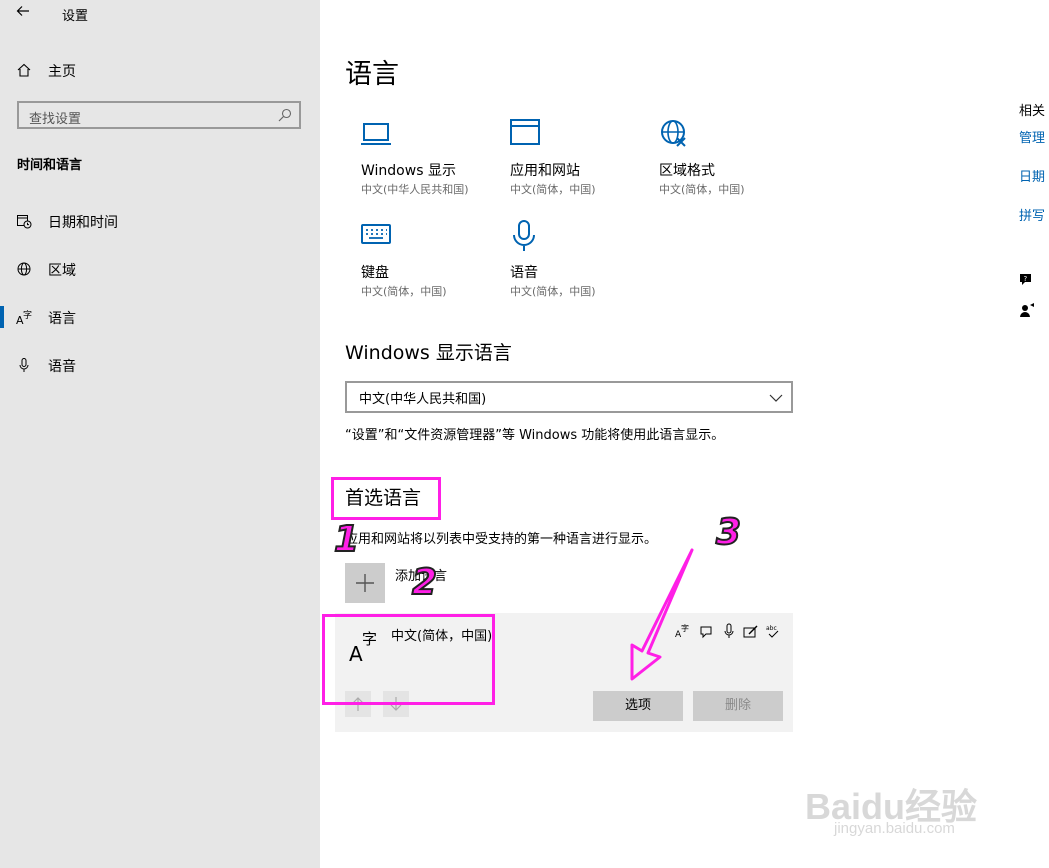 The height and width of the screenshot is (868, 1049). I want to click on dropdown-value: 中文(中华人民共和国), so click(423, 399).